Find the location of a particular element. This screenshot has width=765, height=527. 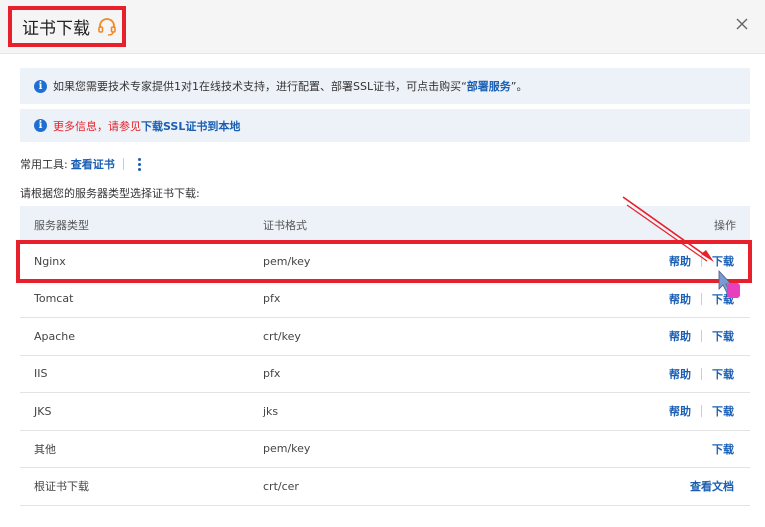

select-prompt: 请根据您的服务器类型选择证书下载: is located at coordinates (110, 193).